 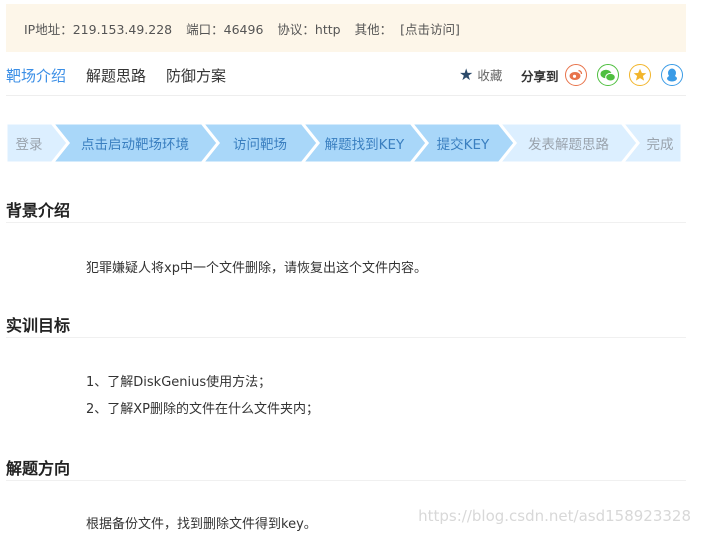 I want to click on protocol: 协议：http, so click(x=309, y=29).